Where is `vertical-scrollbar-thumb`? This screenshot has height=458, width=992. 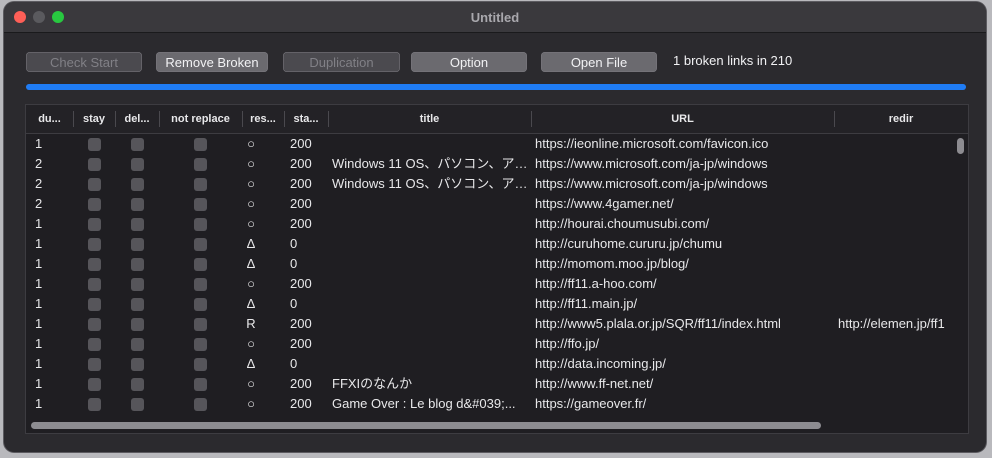
vertical-scrollbar-thumb is located at coordinates (960, 146).